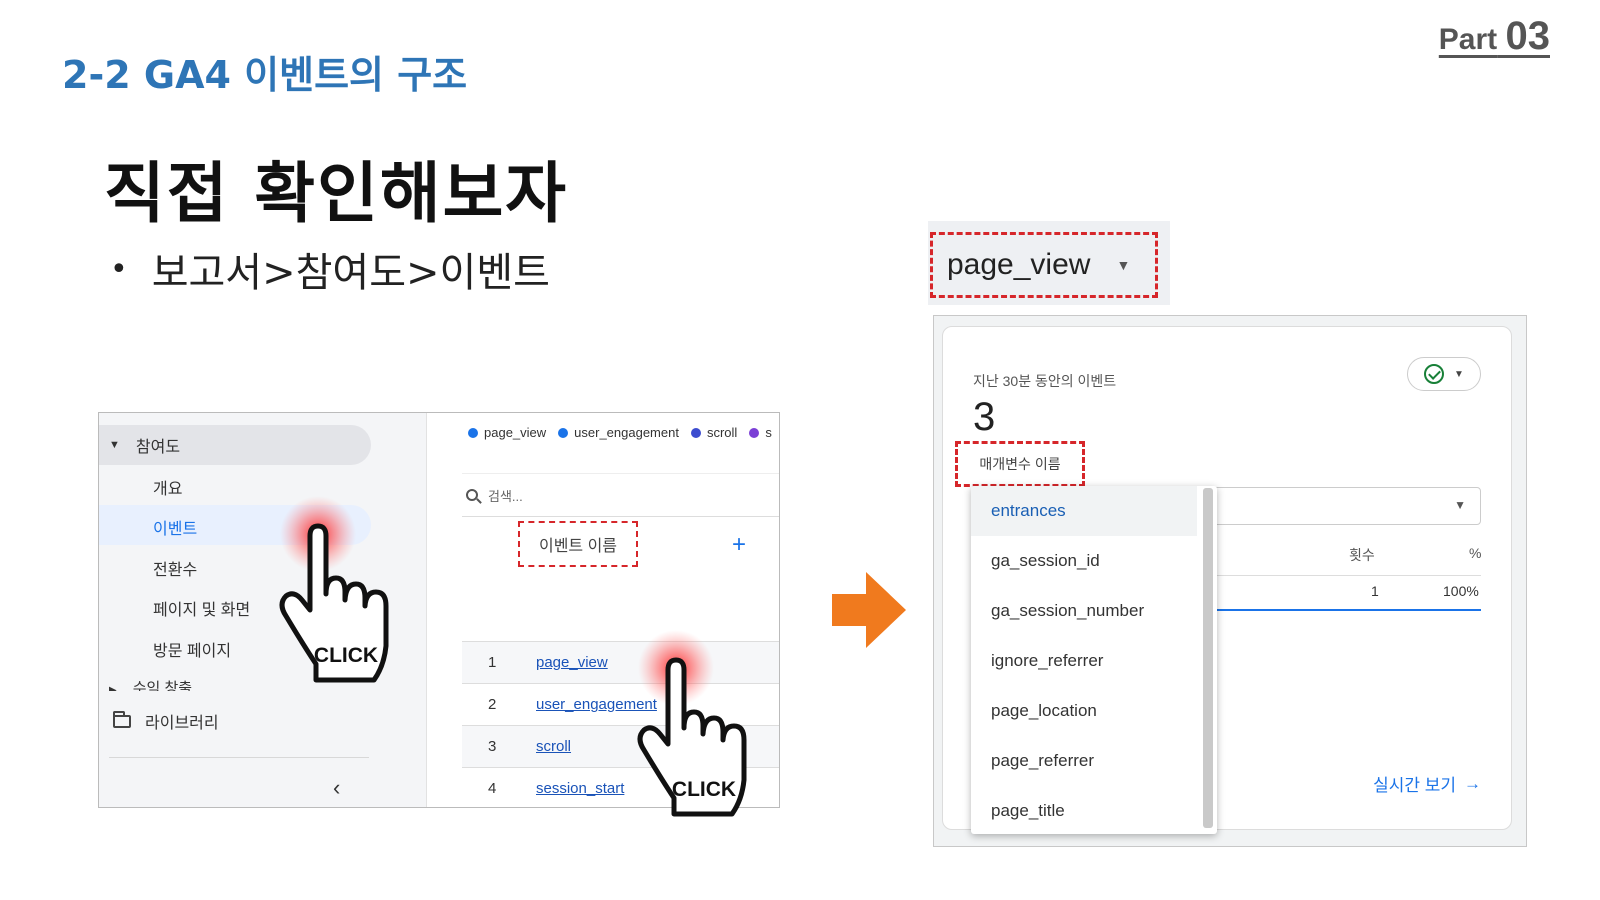 The height and width of the screenshot is (900, 1600). What do you see at coordinates (515, 432) in the screenshot?
I see `legend-label: page_view` at bounding box center [515, 432].